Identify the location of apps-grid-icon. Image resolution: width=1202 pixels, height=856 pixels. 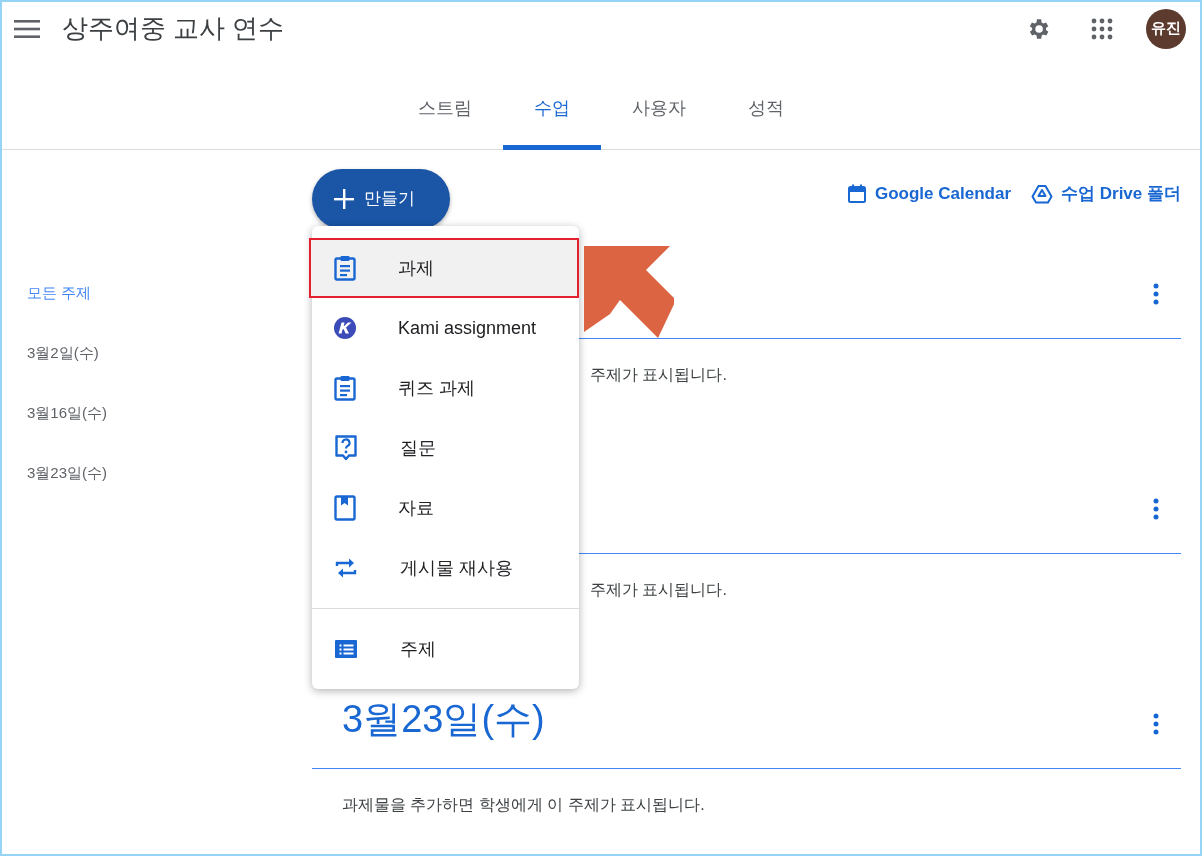
(1102, 28).